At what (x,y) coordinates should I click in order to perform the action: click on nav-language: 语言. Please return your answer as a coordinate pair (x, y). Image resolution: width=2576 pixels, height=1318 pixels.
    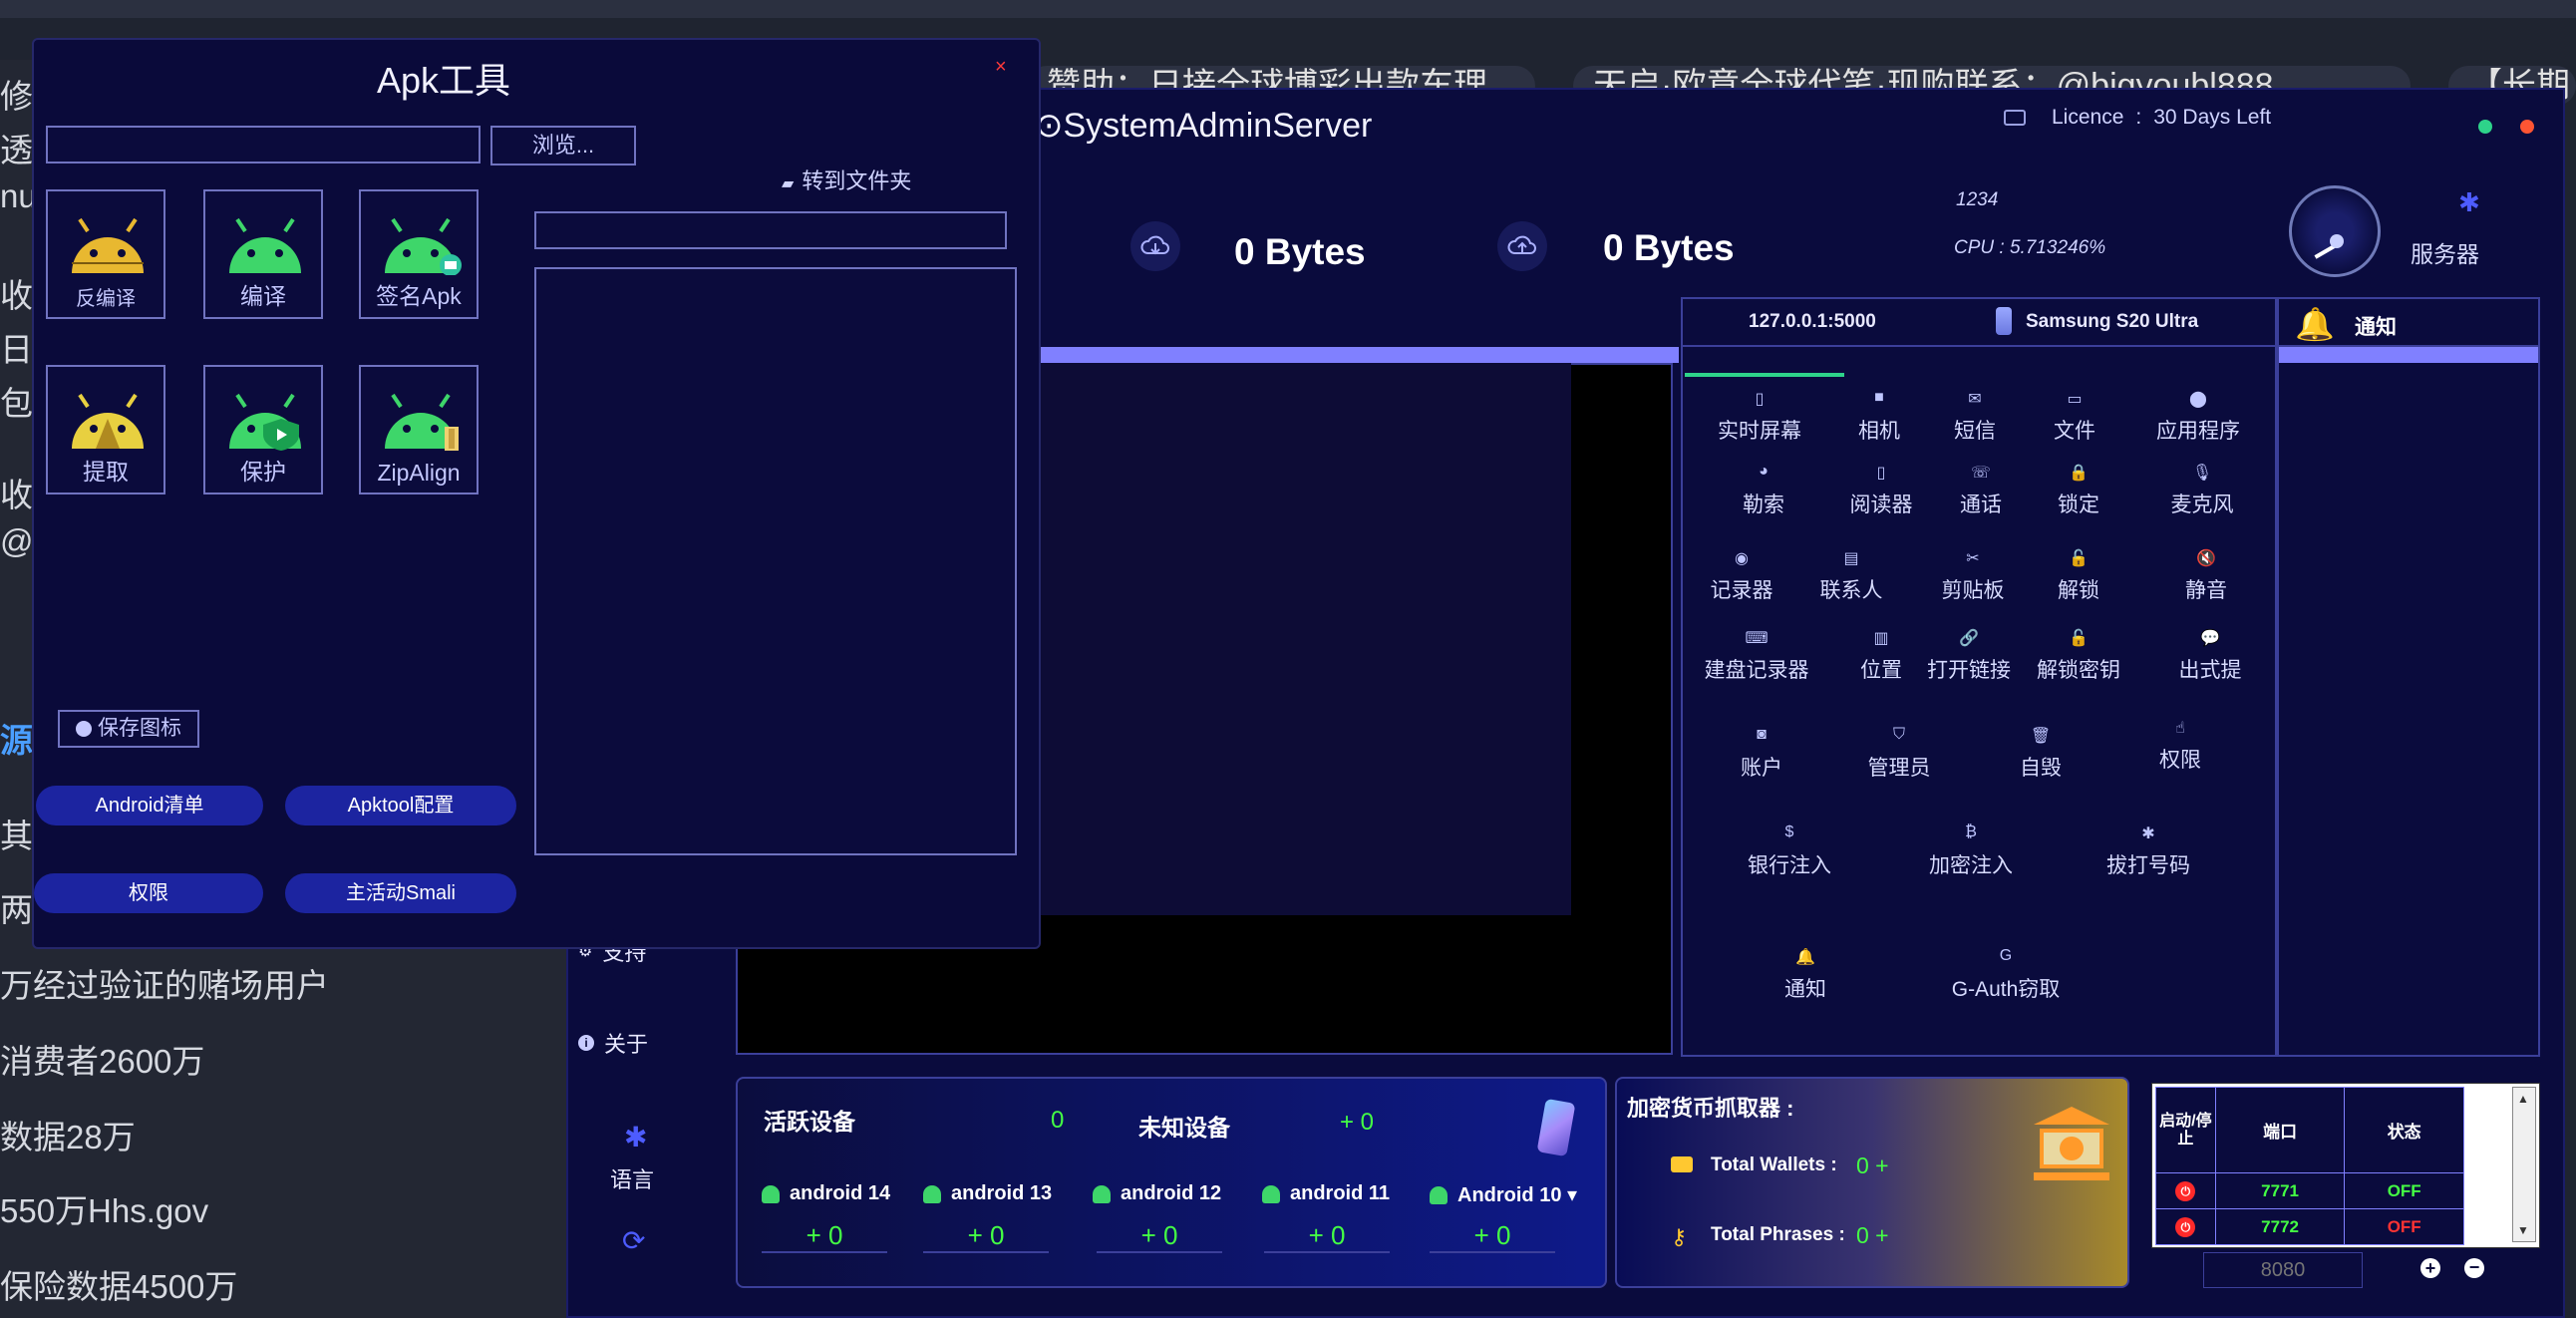
    Looking at the image, I should click on (632, 1178).